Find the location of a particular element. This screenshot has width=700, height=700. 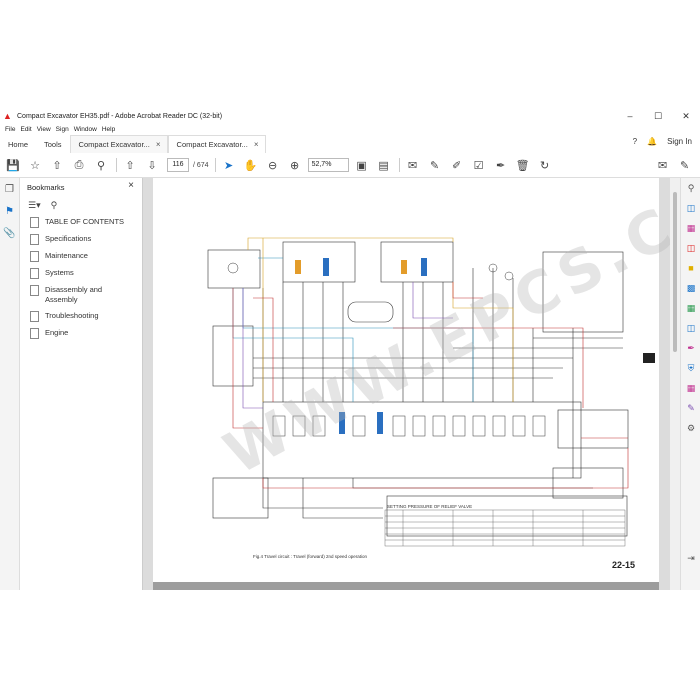

tab-home: Home is located at coordinates (18, 144).